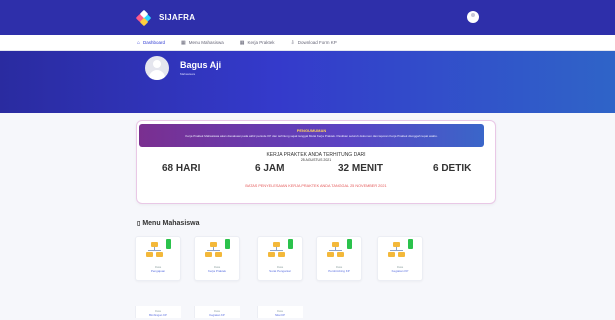  What do you see at coordinates (361, 168) in the screenshot?
I see `countdown-minutes: 32 MENIT` at bounding box center [361, 168].